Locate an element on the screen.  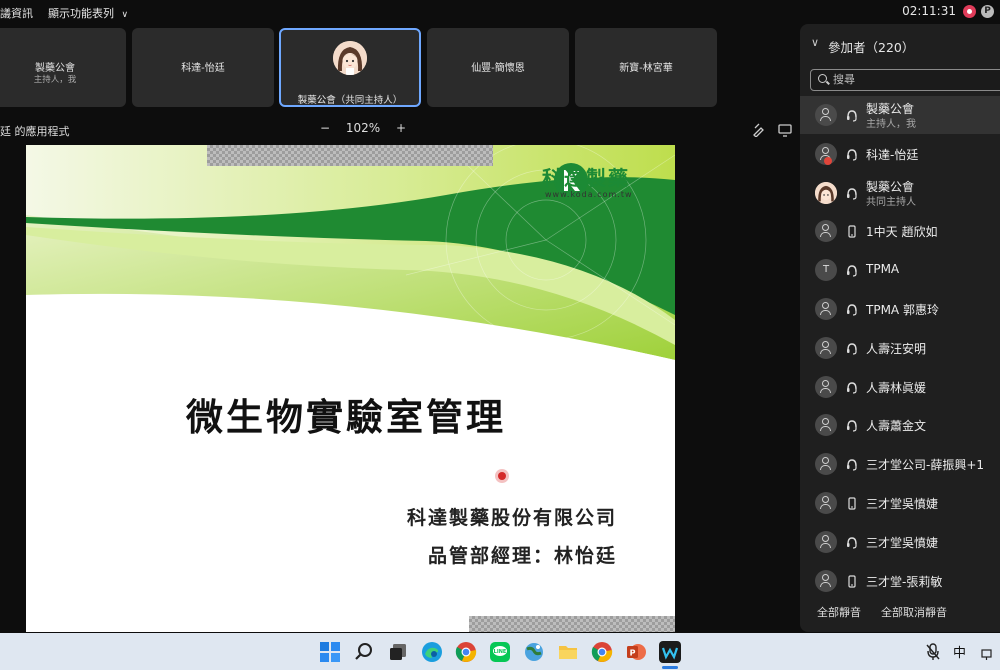
show-menu-bar-menu: 顯示功能表列 ∨ is located at coordinates (88, 13).